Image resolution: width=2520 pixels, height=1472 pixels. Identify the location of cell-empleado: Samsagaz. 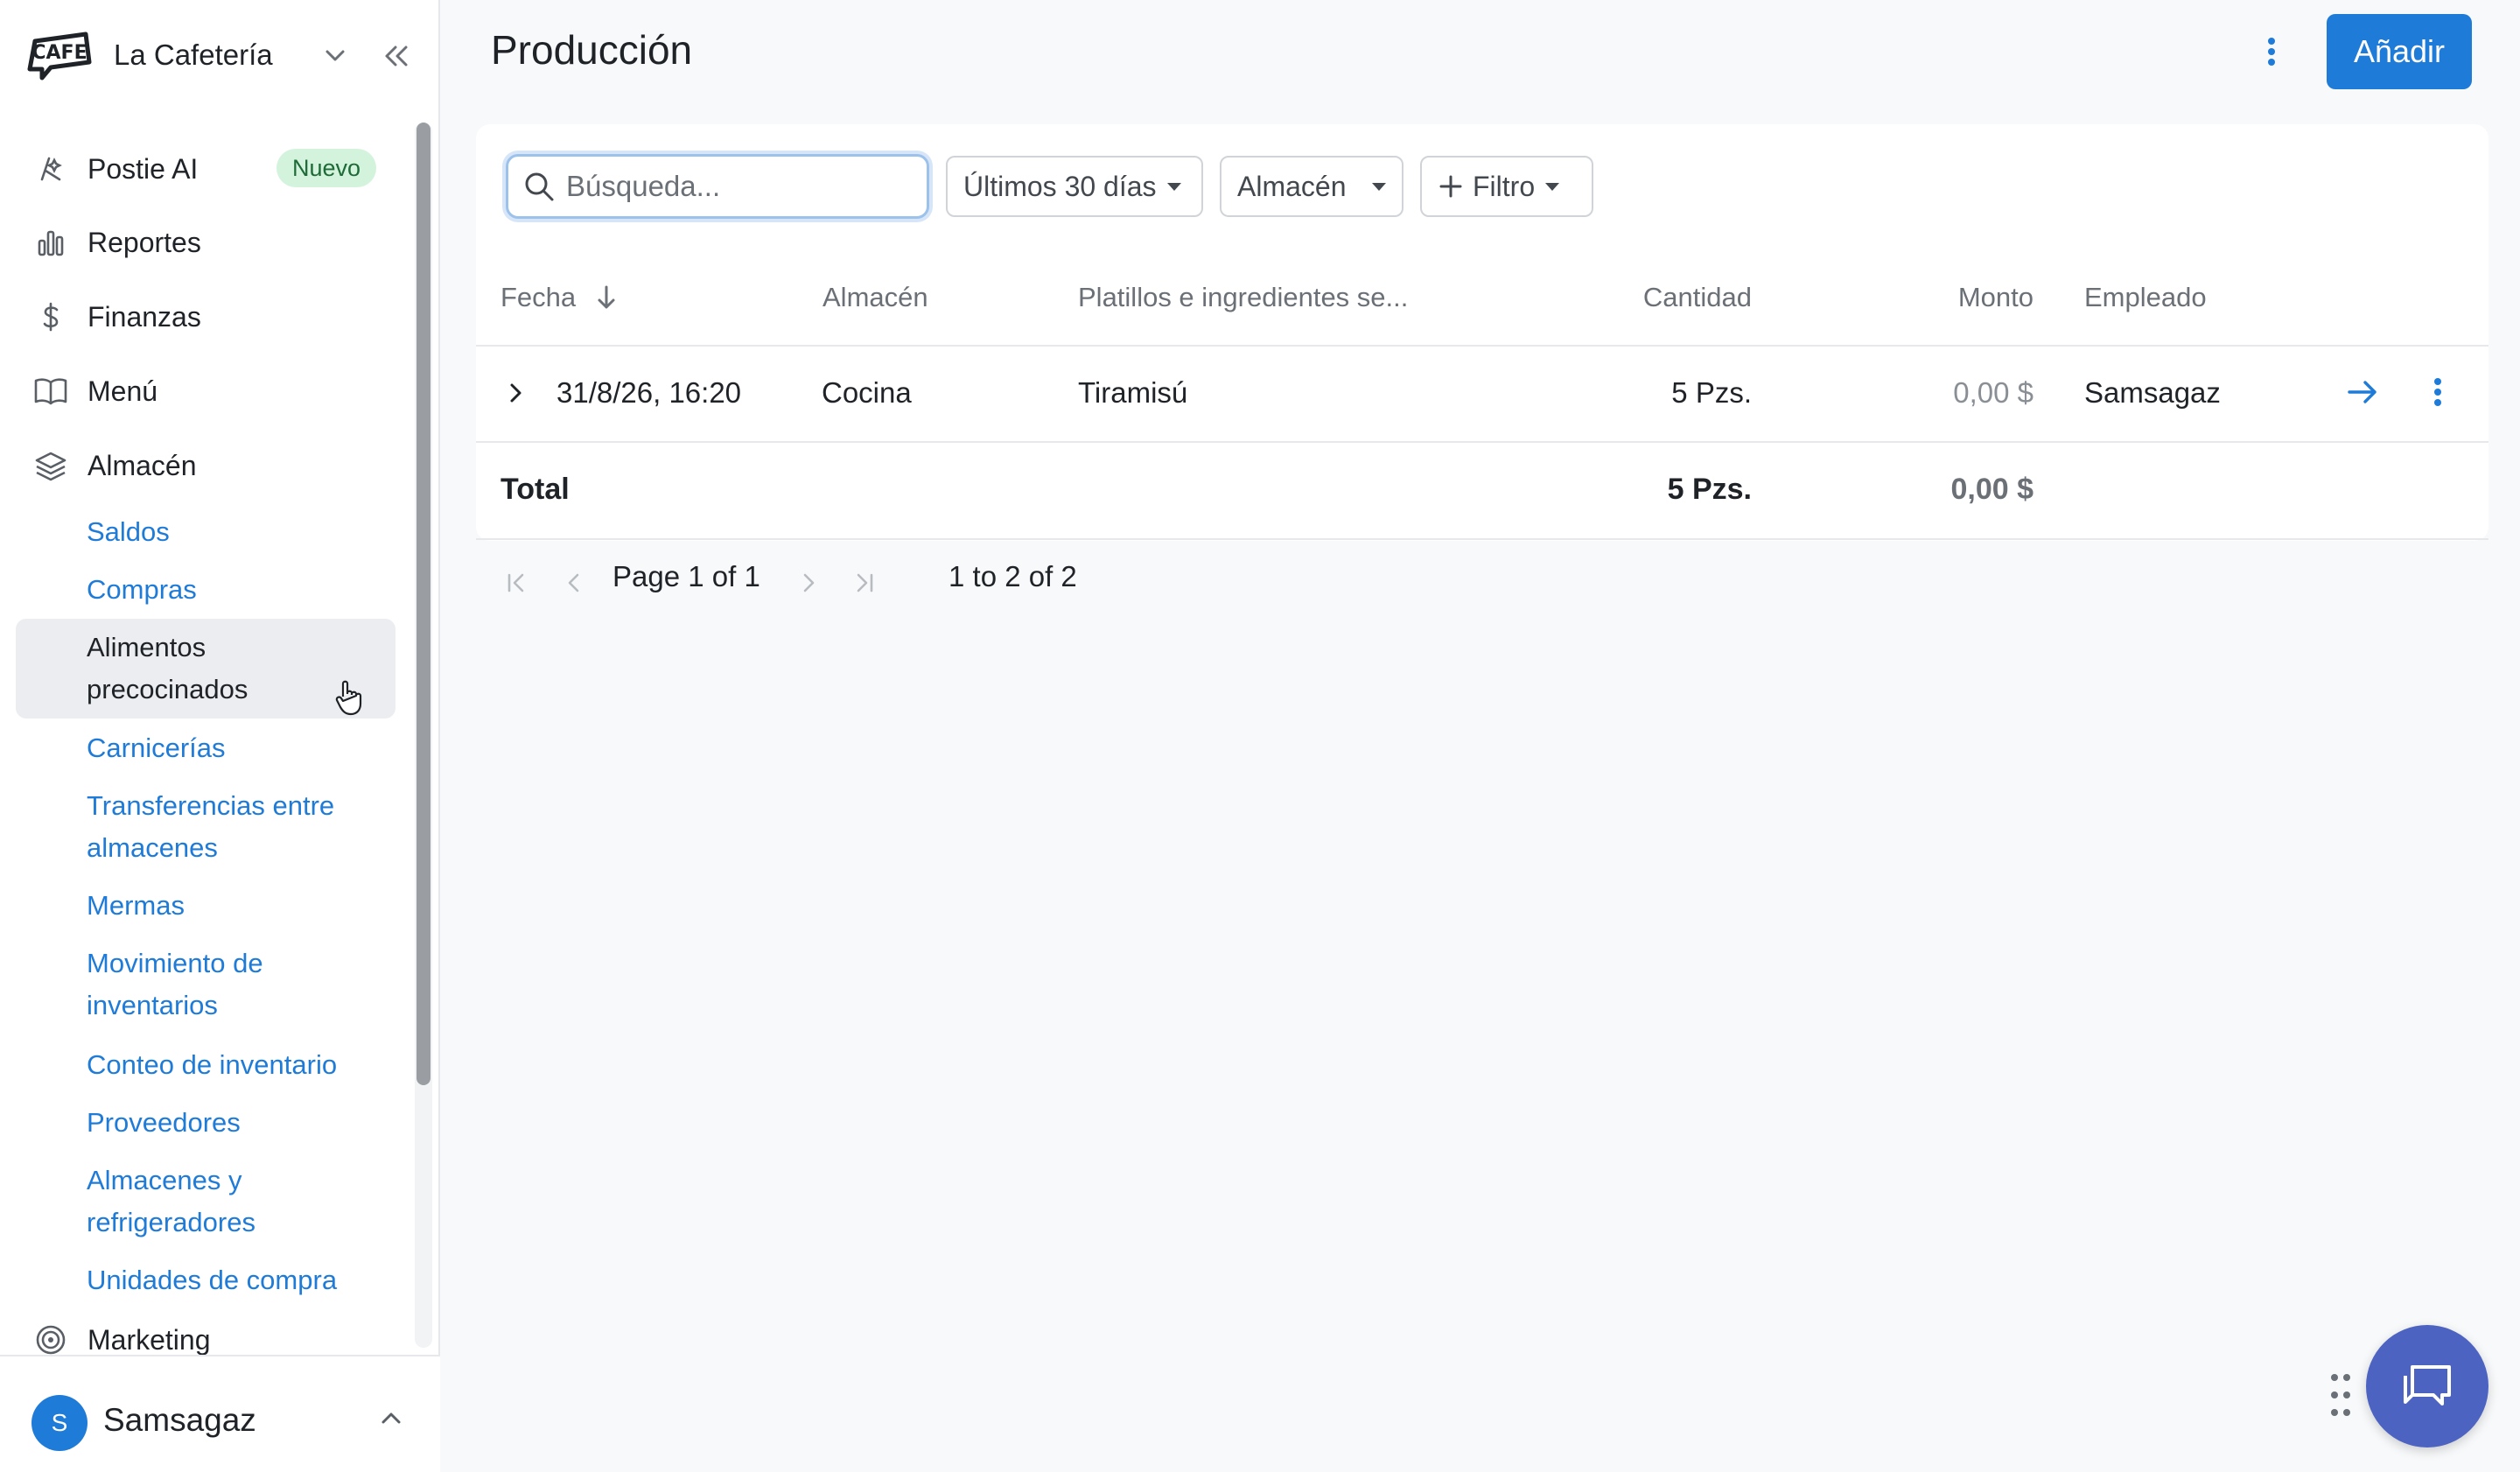
(2152, 392).